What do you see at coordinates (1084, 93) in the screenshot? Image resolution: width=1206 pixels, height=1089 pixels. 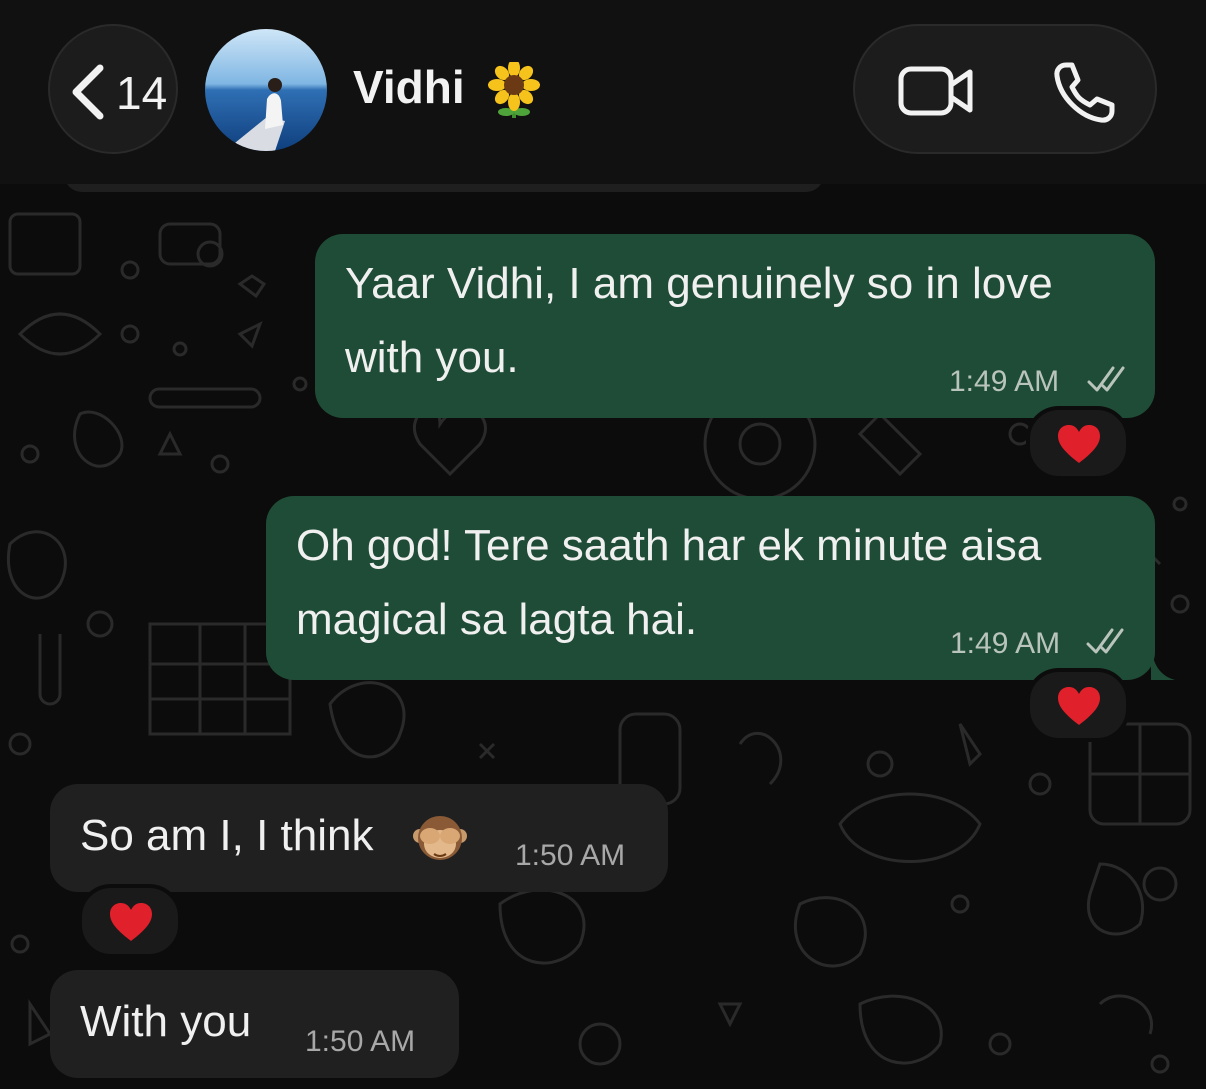 I see `phone-icon` at bounding box center [1084, 93].